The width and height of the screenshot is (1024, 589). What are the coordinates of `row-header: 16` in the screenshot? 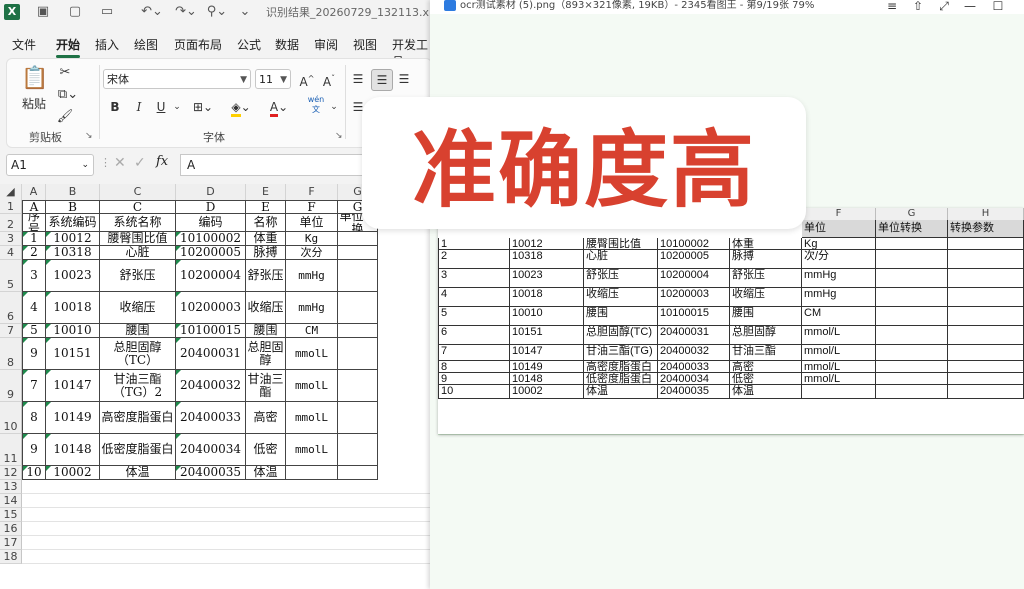 It's located at (11, 529).